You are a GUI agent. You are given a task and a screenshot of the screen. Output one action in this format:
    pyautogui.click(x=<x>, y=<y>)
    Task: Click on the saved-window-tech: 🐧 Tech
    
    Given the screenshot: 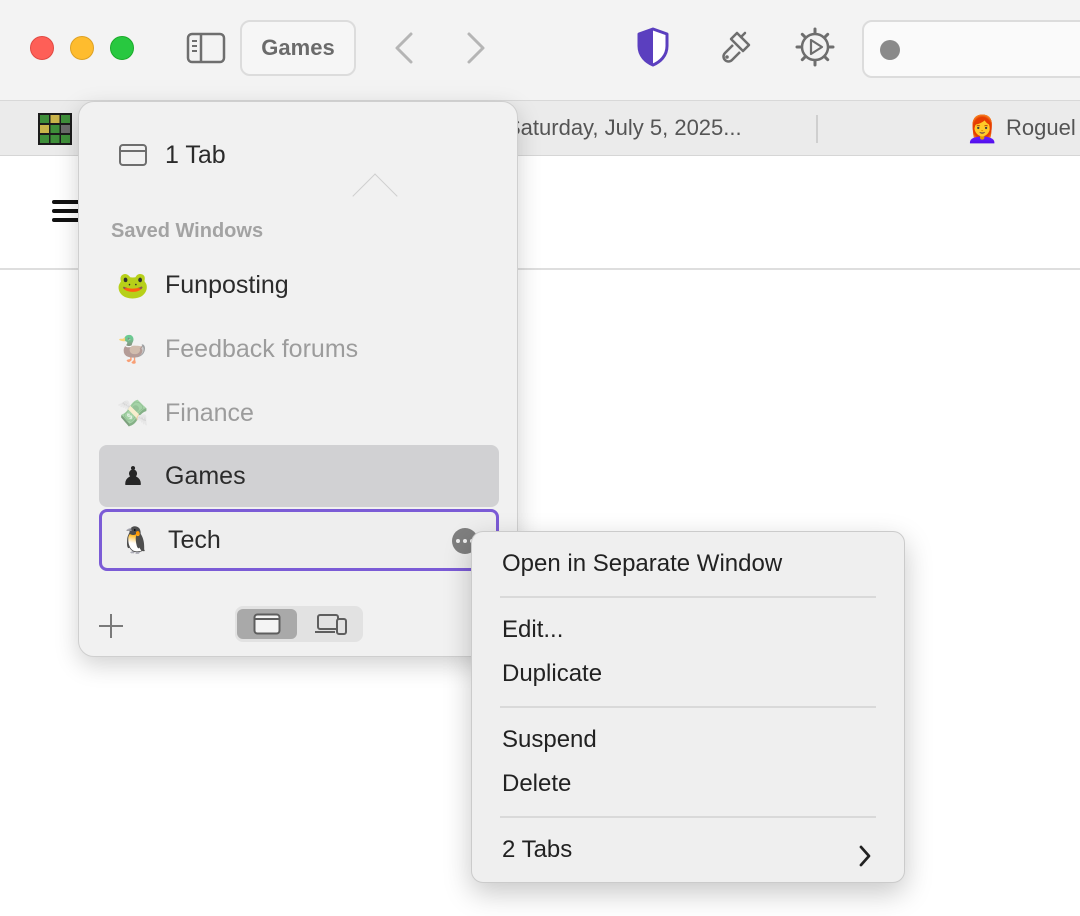 What is the action you would take?
    pyautogui.click(x=299, y=540)
    